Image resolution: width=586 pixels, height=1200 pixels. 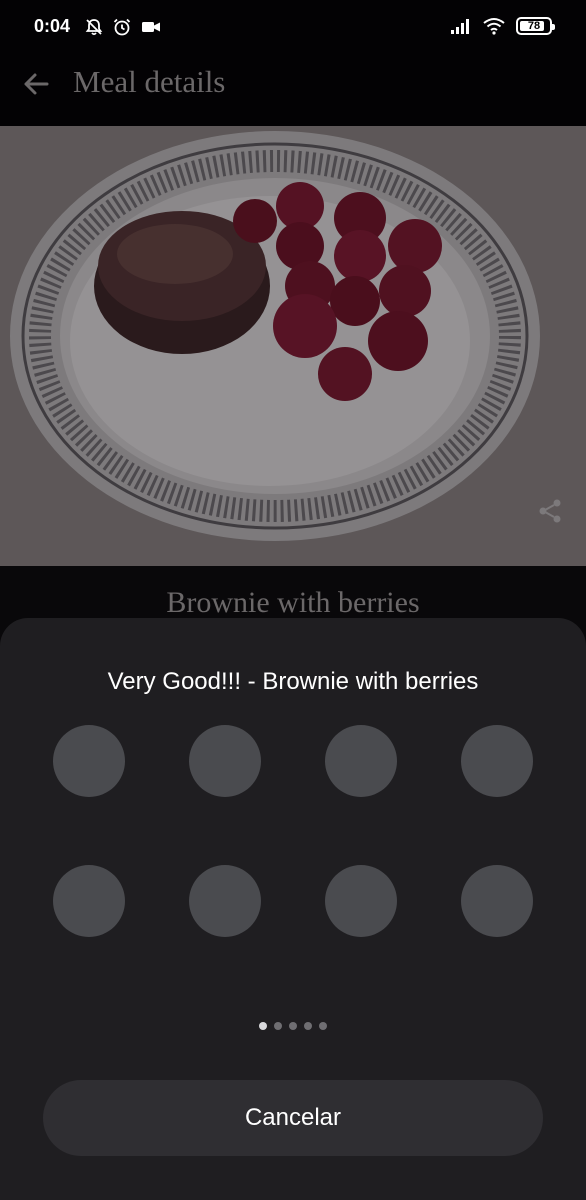 I want to click on back-button, so click(x=36, y=84).